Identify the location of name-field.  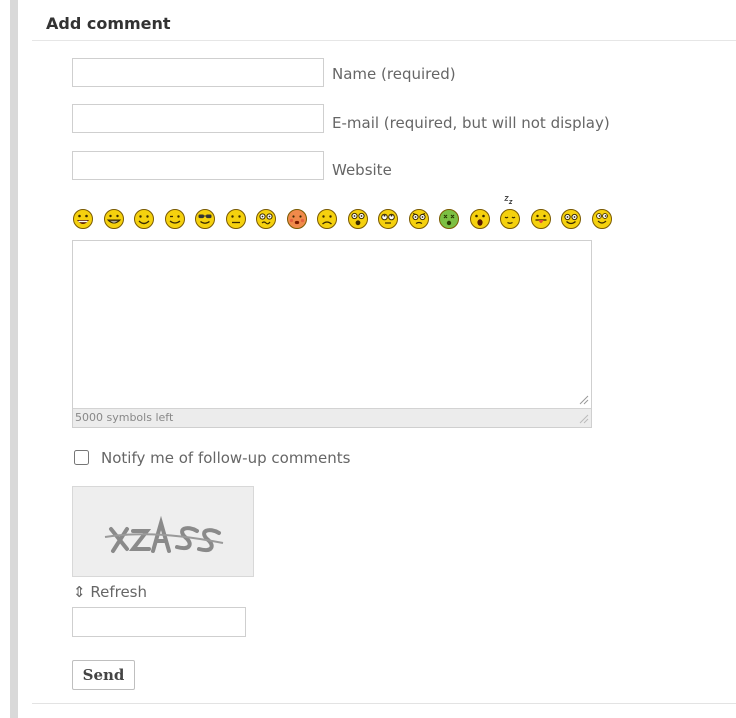
(198, 72).